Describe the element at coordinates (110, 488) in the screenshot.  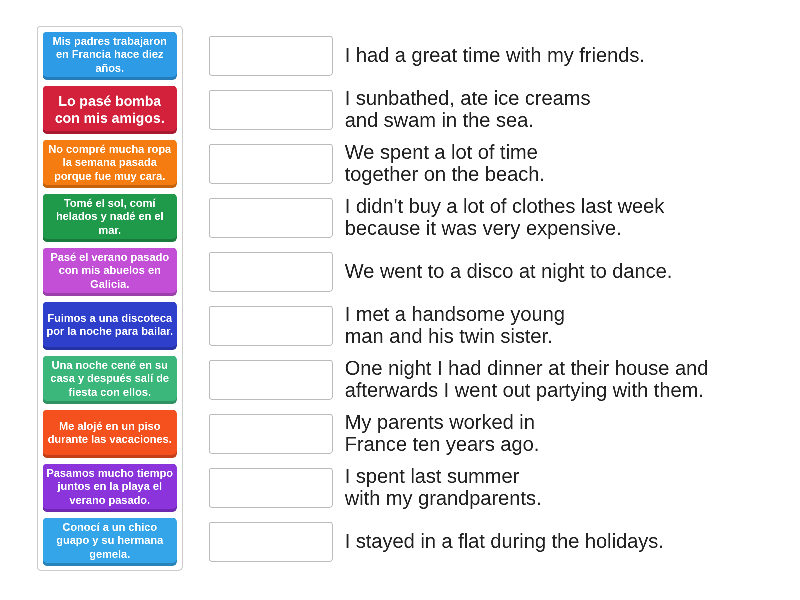
I see `answer-card: Pasamos mucho tiempo juntos en la playa el verano pasado.` at that location.